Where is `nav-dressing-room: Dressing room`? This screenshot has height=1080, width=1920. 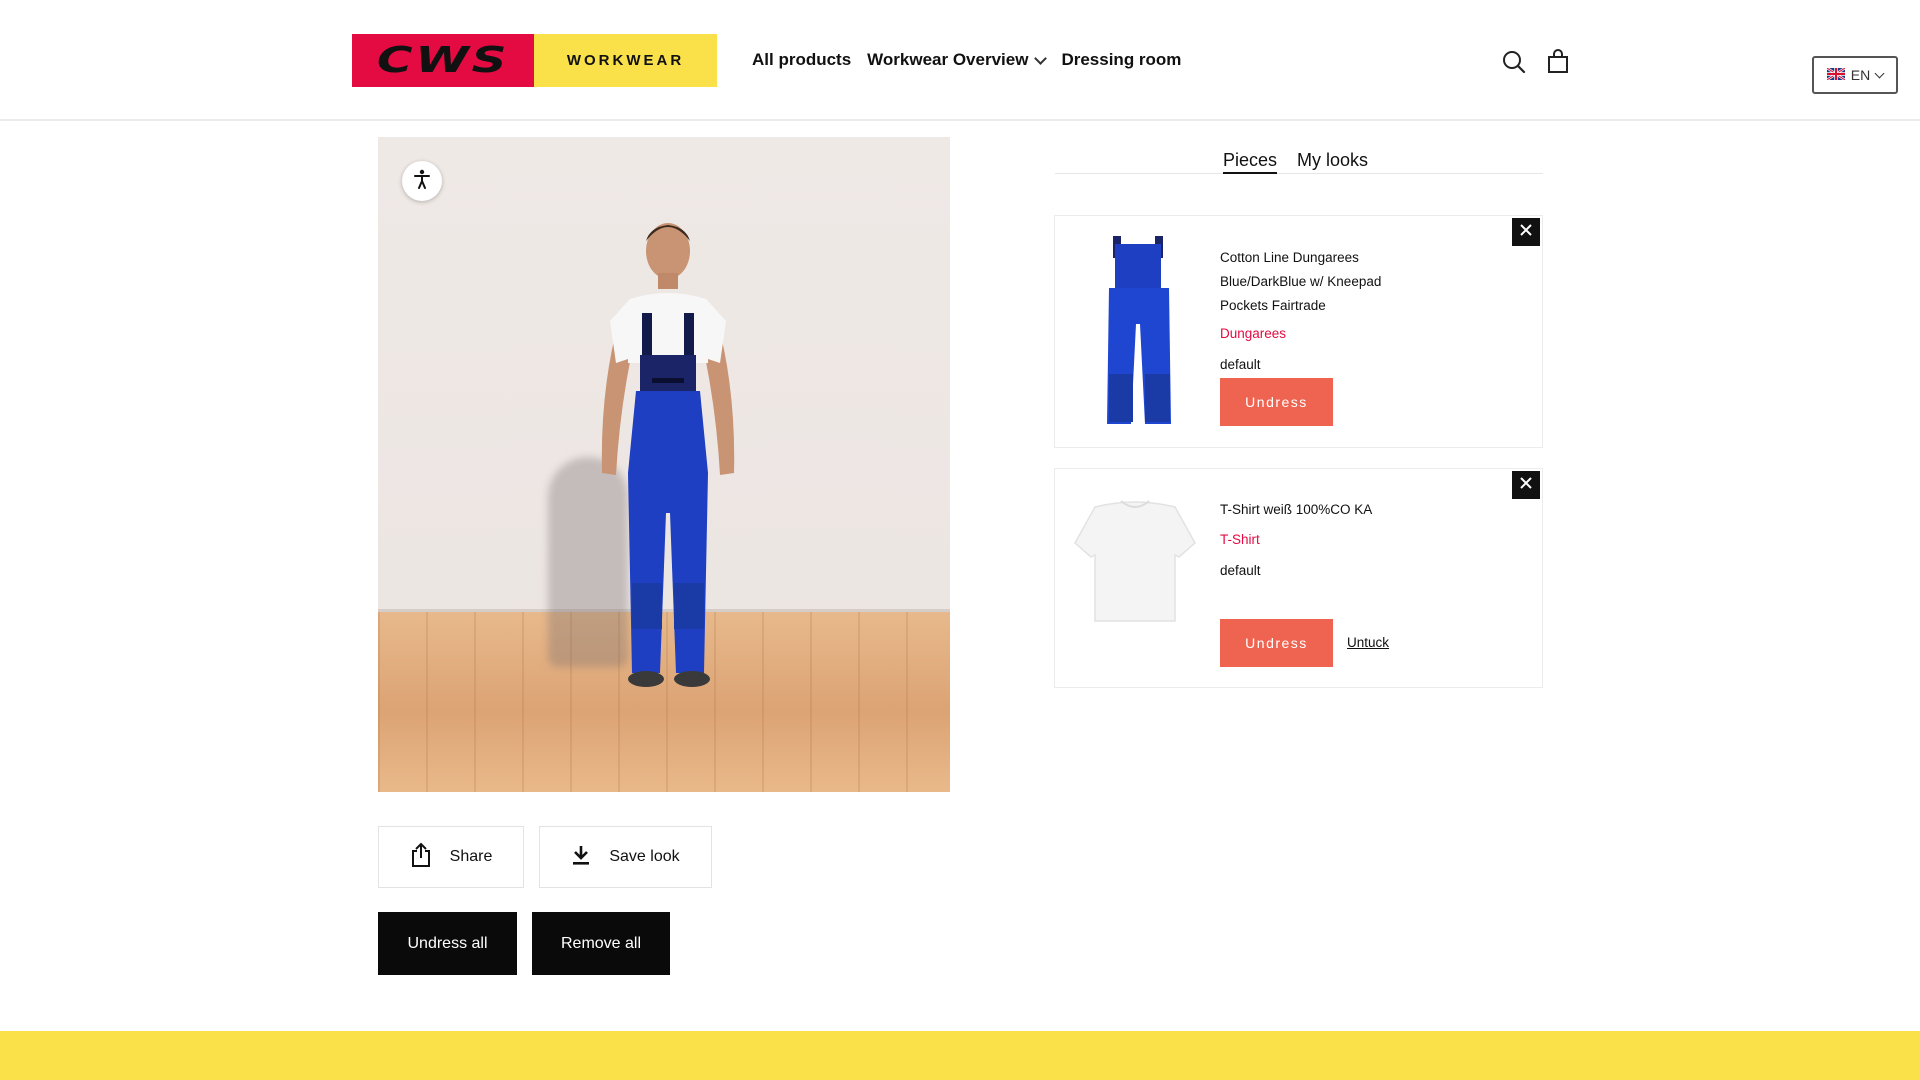
nav-dressing-room: Dressing room is located at coordinates (1121, 60).